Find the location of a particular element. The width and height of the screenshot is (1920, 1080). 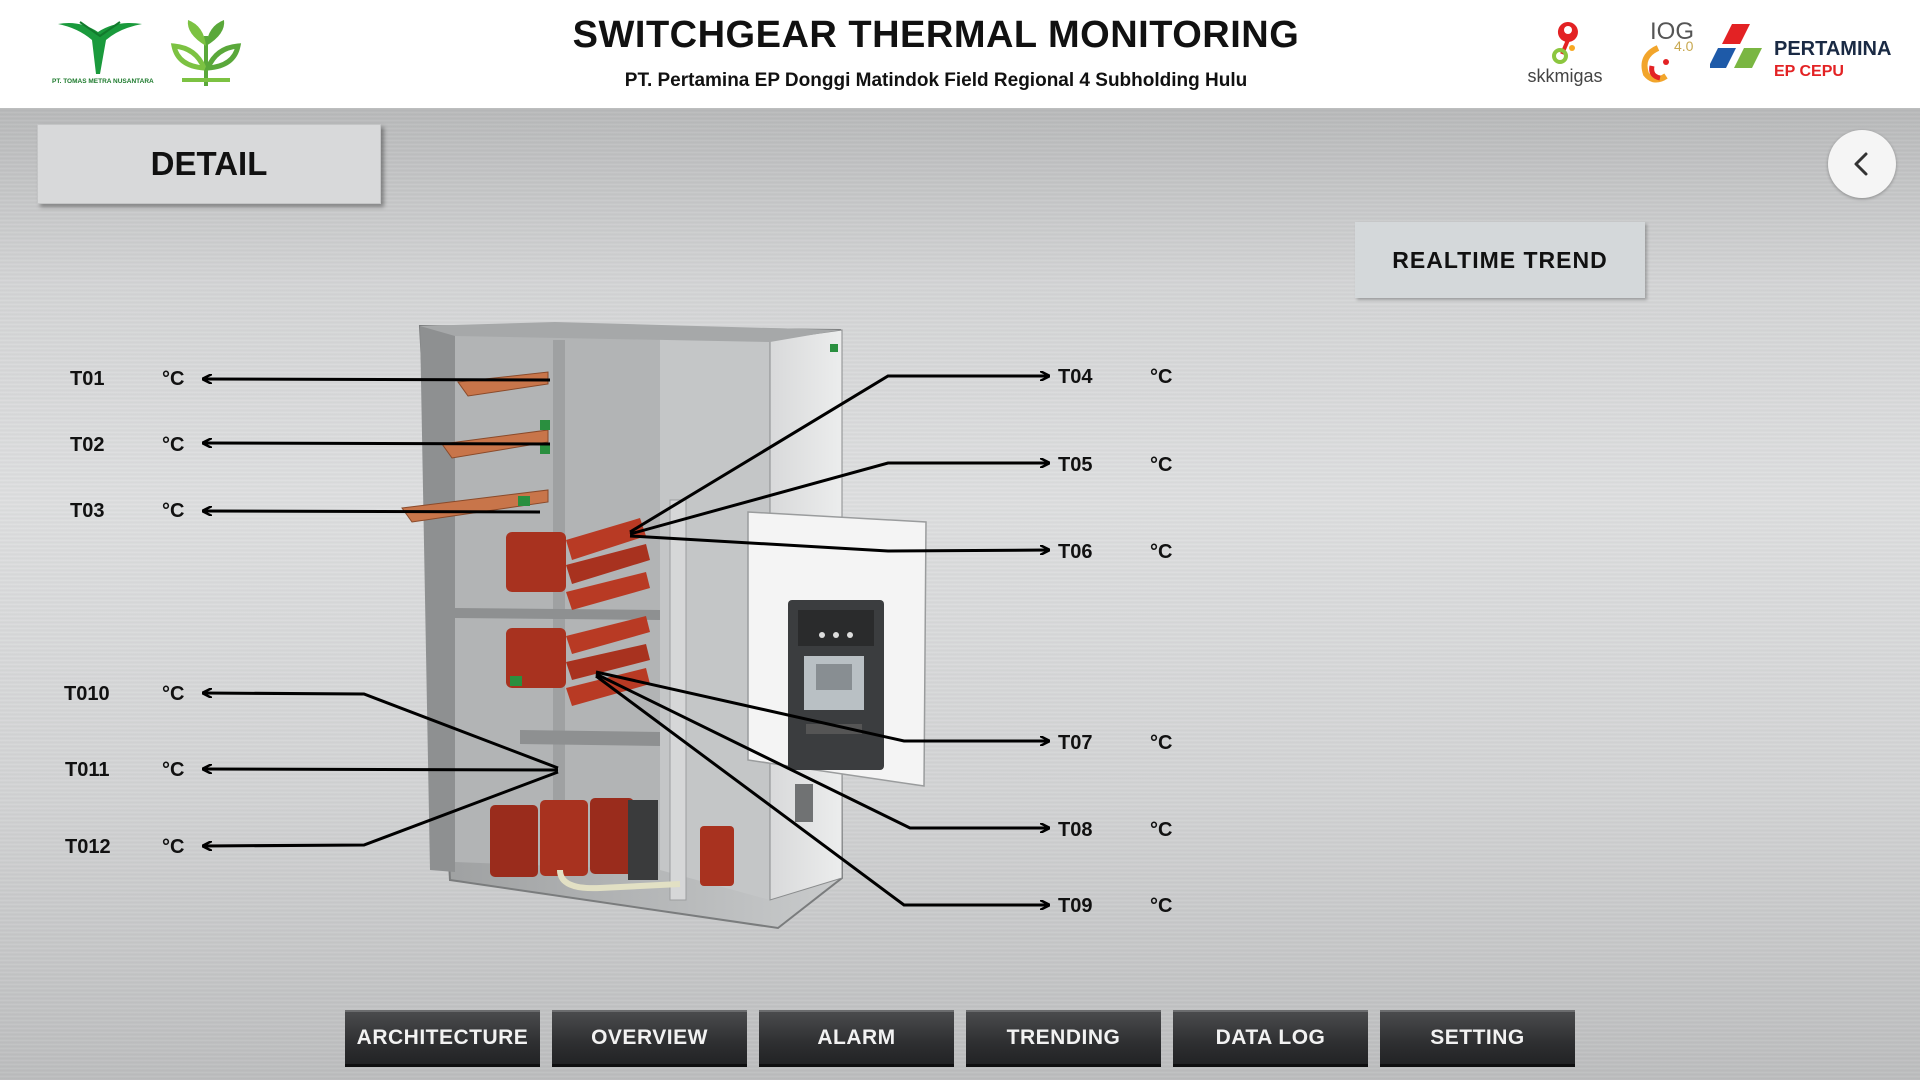

sensor-unit-T010: °C is located at coordinates (173, 694).